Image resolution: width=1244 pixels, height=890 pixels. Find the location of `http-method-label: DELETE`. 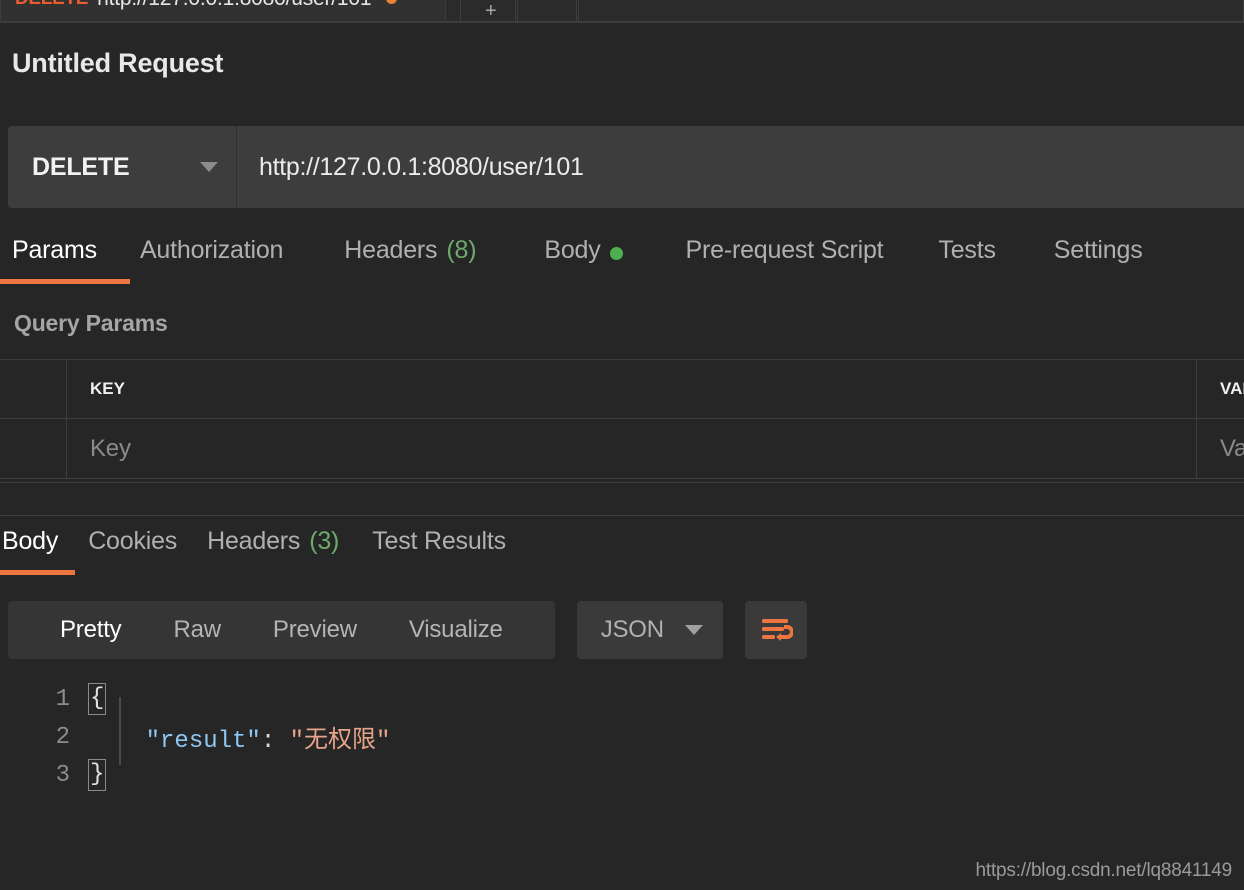

http-method-label: DELETE is located at coordinates (81, 166).